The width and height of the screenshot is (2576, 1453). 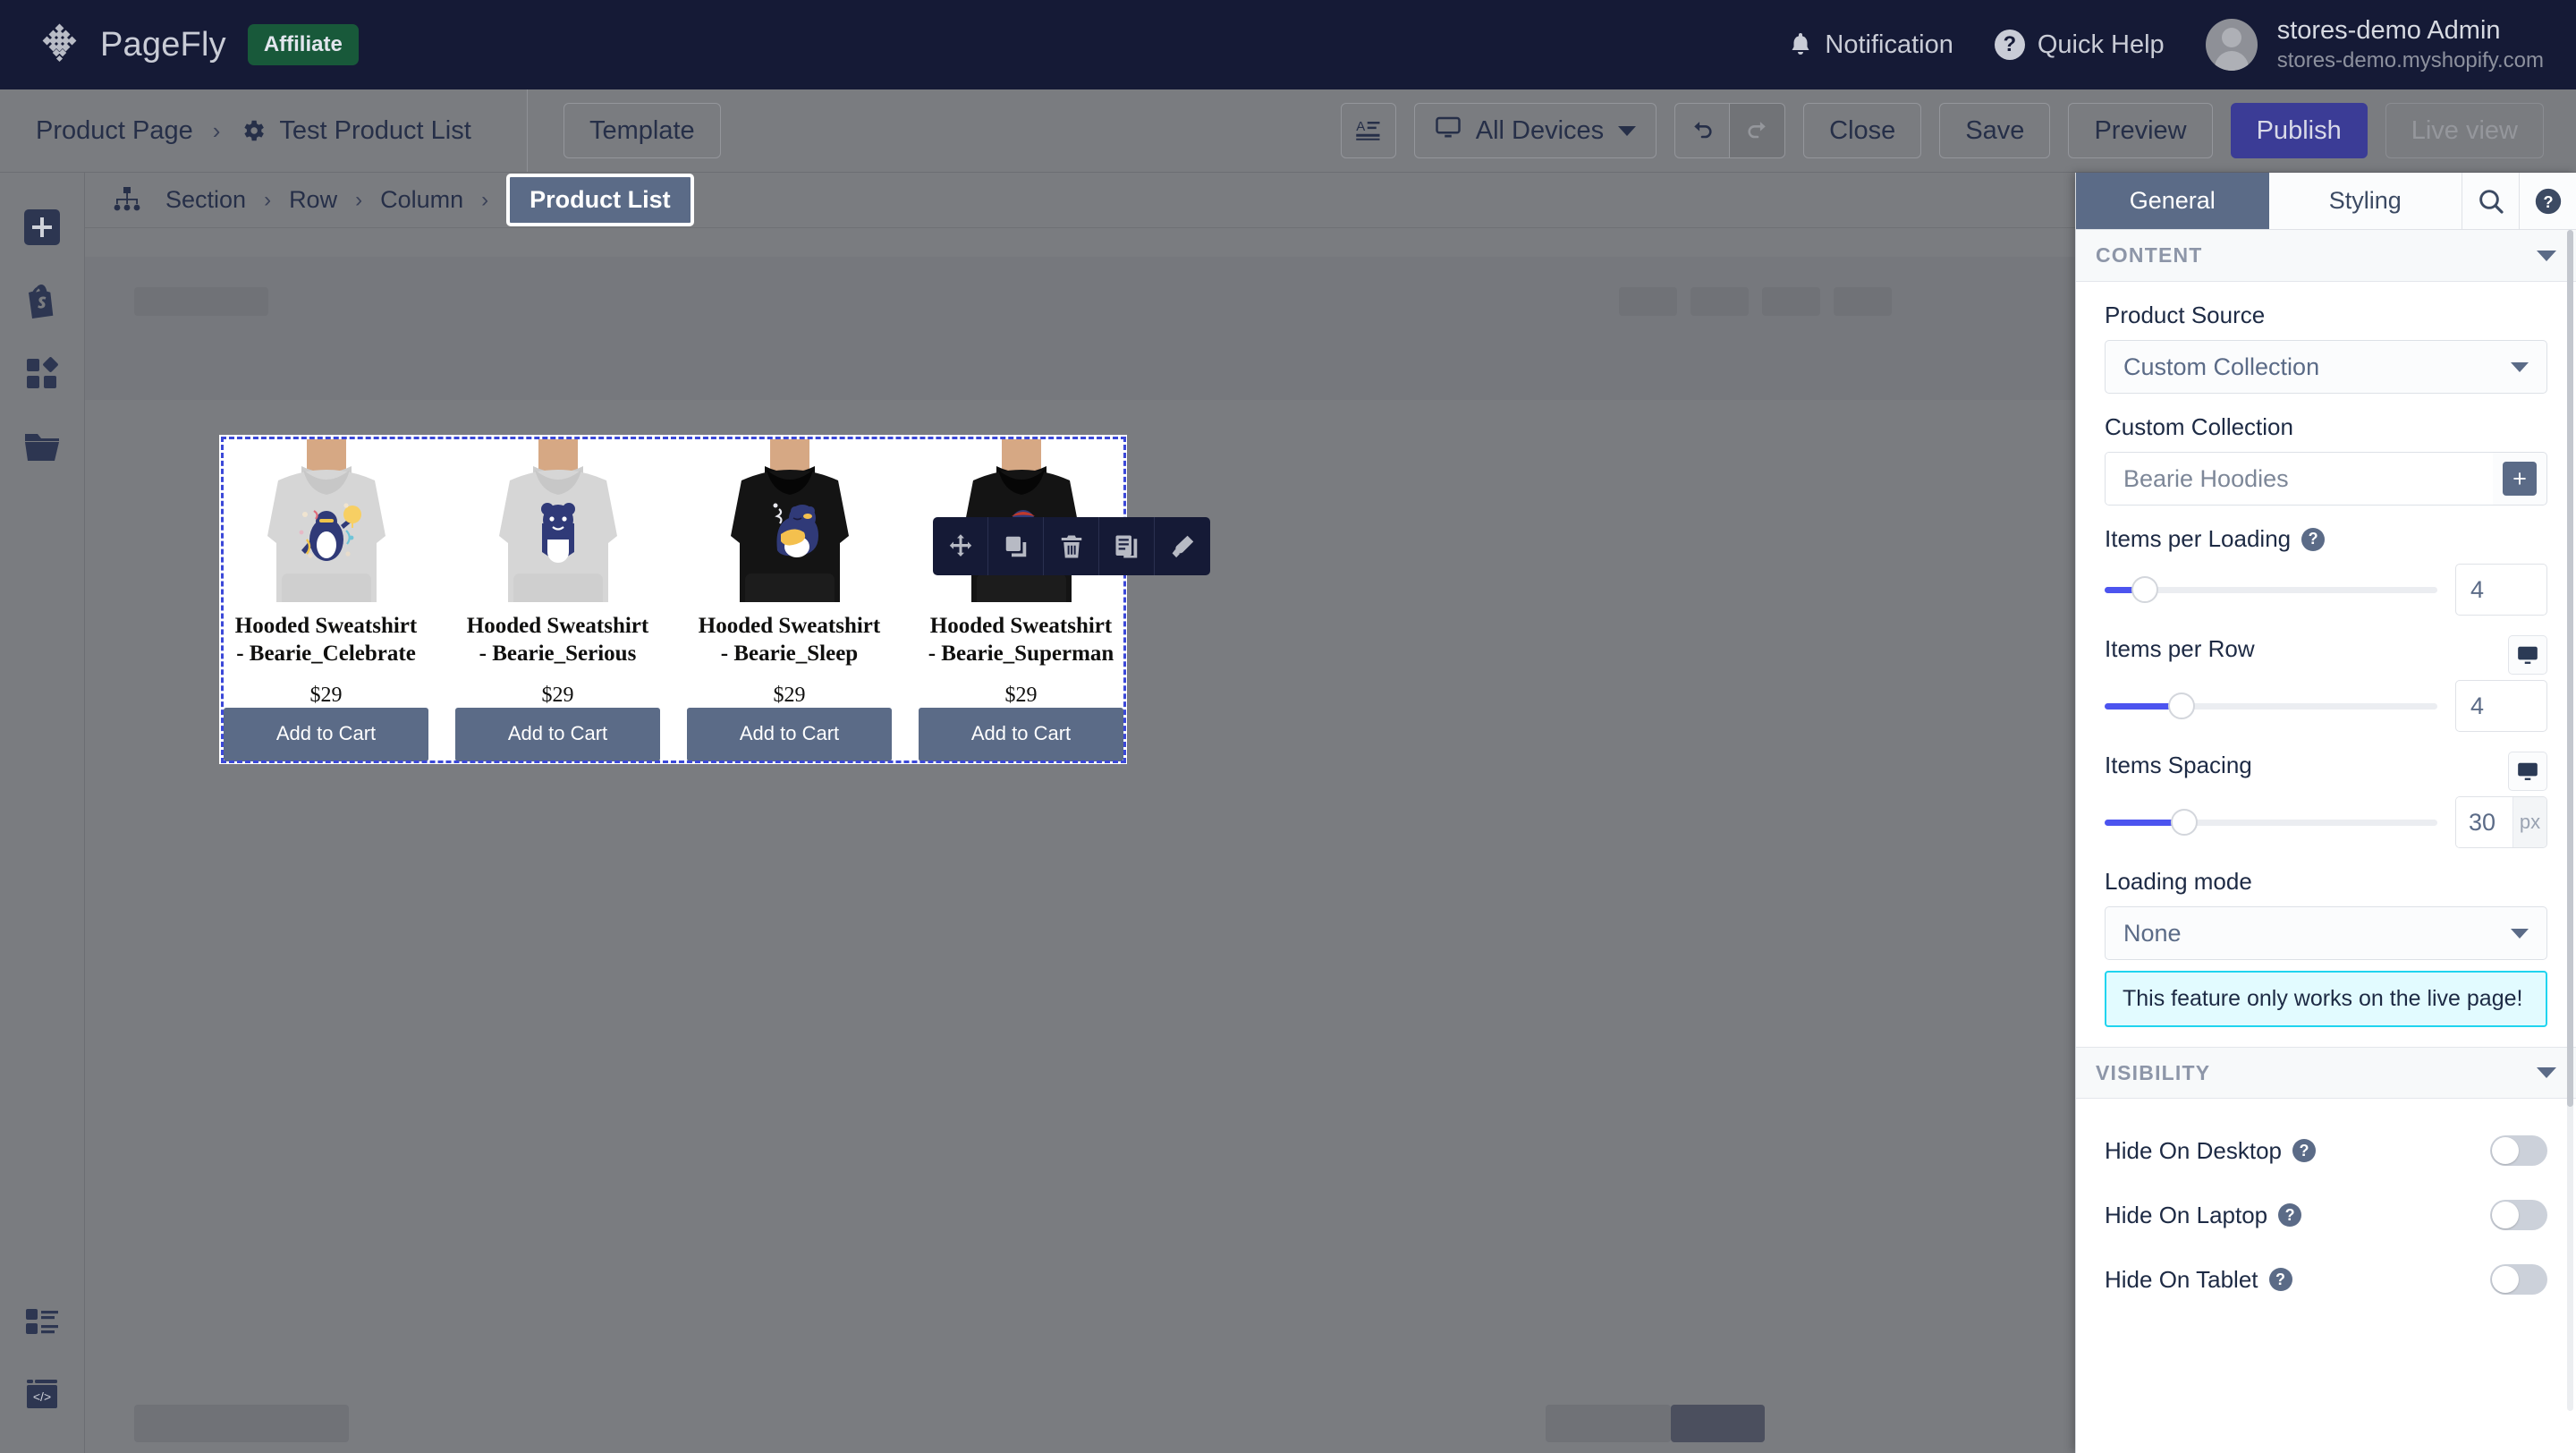 What do you see at coordinates (2518, 1279) in the screenshot?
I see `hide-on-tablet-toggle` at bounding box center [2518, 1279].